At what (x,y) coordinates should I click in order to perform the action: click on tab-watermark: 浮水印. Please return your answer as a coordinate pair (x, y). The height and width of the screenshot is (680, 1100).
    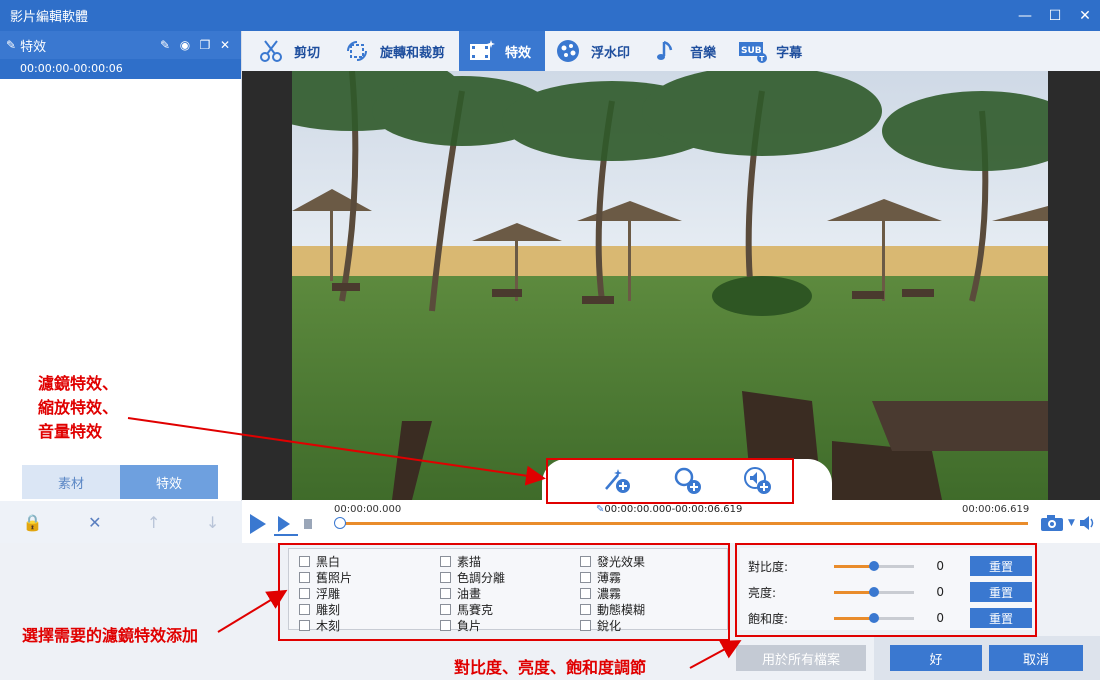
    Looking at the image, I should click on (594, 51).